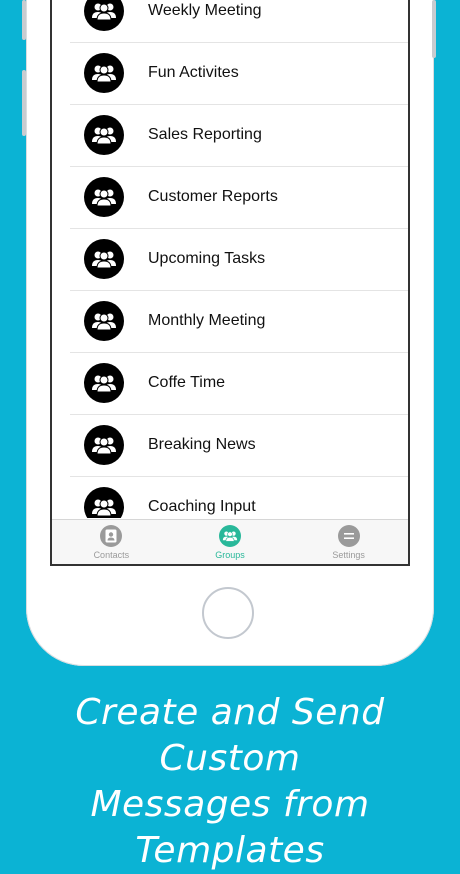 The image size is (460, 874). Describe the element at coordinates (202, 506) in the screenshot. I see `group-name: Coaching Input` at that location.